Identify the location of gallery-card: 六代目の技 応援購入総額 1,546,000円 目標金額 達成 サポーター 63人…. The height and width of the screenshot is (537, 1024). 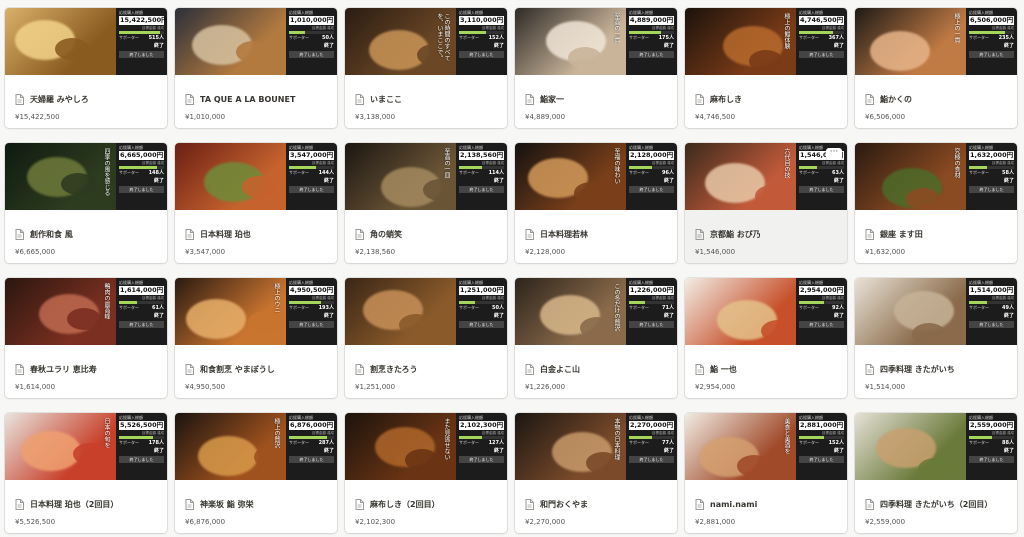
(766, 203).